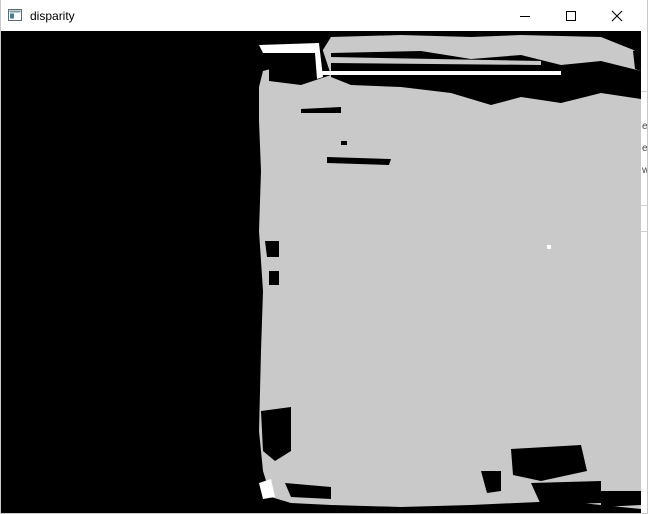  What do you see at coordinates (645, 170) in the screenshot?
I see `background-text: w` at bounding box center [645, 170].